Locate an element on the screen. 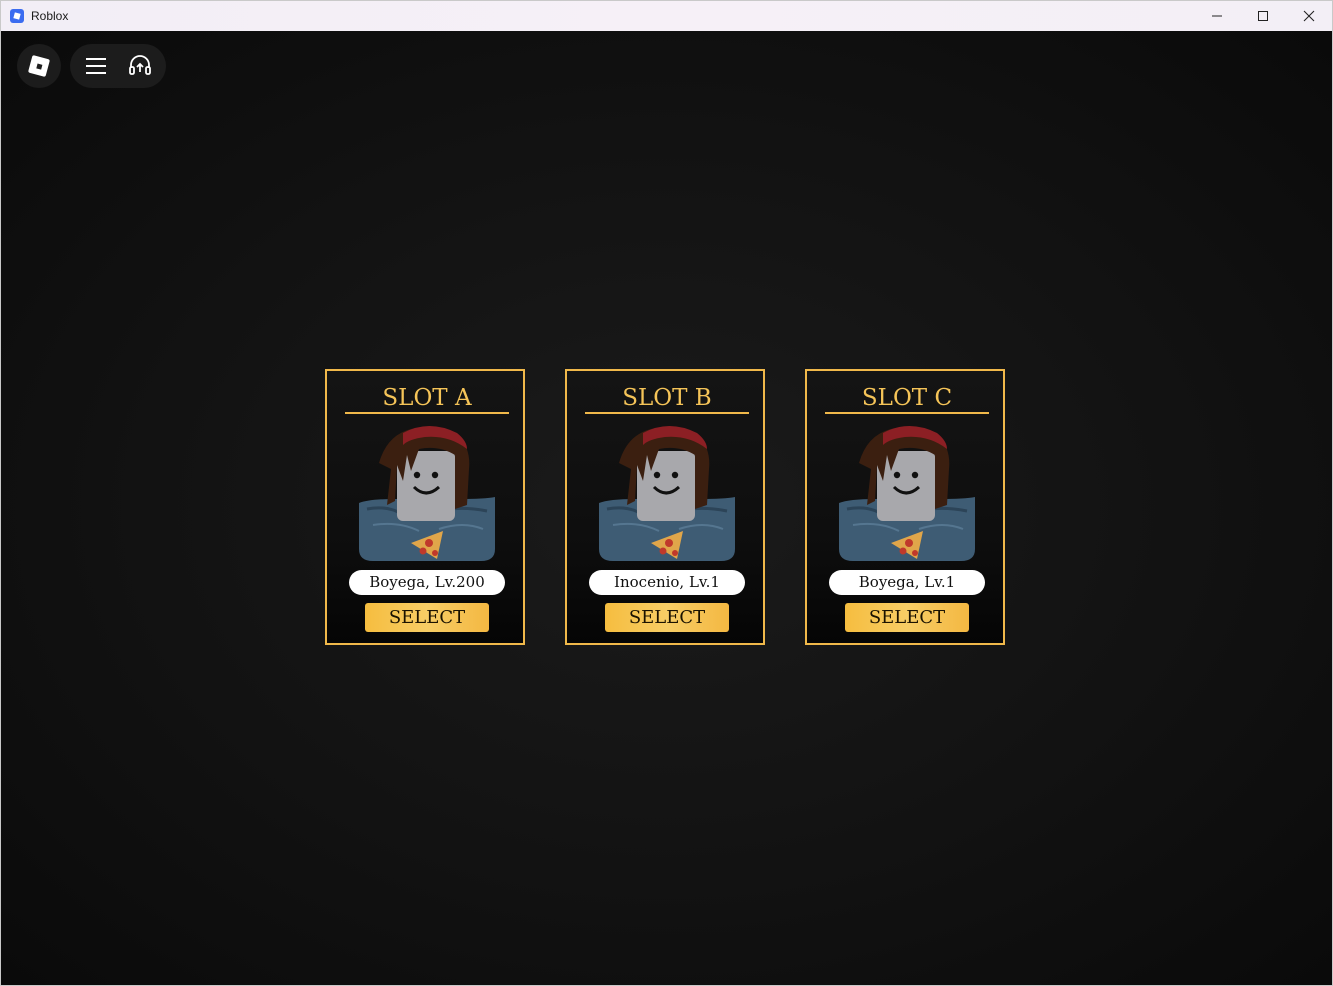 This screenshot has height=986, width=1333. slot-card-c: SLOT C Boyega, Lv.1 SELECT is located at coordinates (905, 507).